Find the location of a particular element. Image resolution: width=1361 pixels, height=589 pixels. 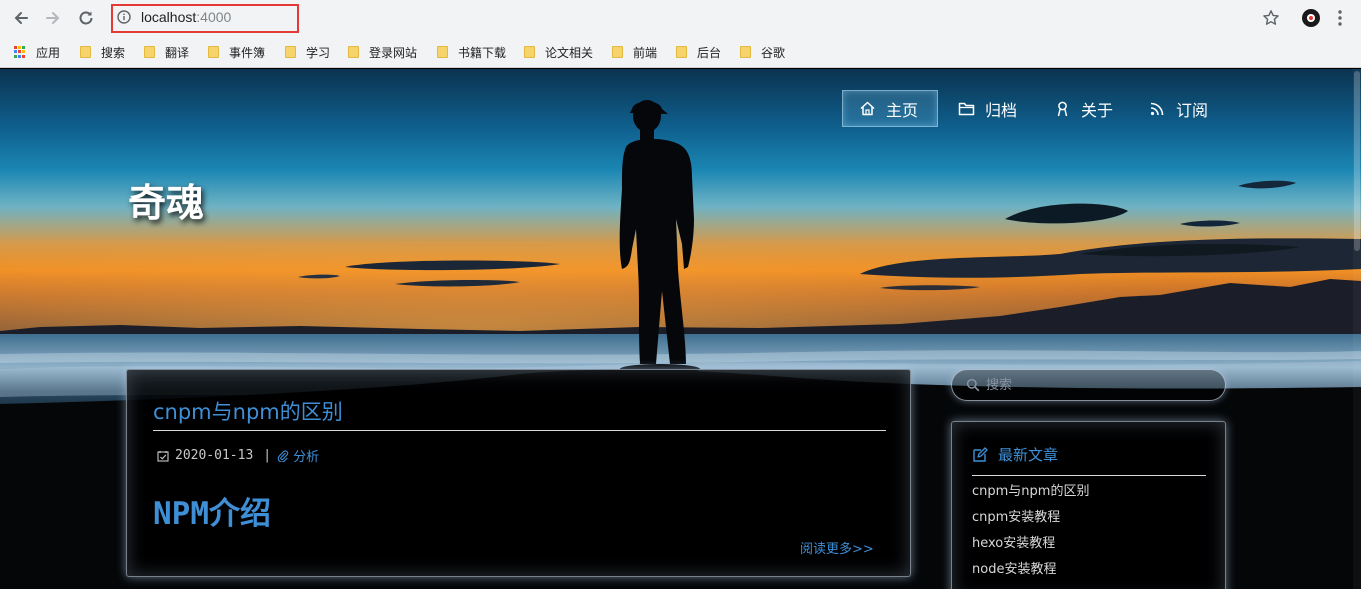

extension-icon is located at coordinates (1311, 18).